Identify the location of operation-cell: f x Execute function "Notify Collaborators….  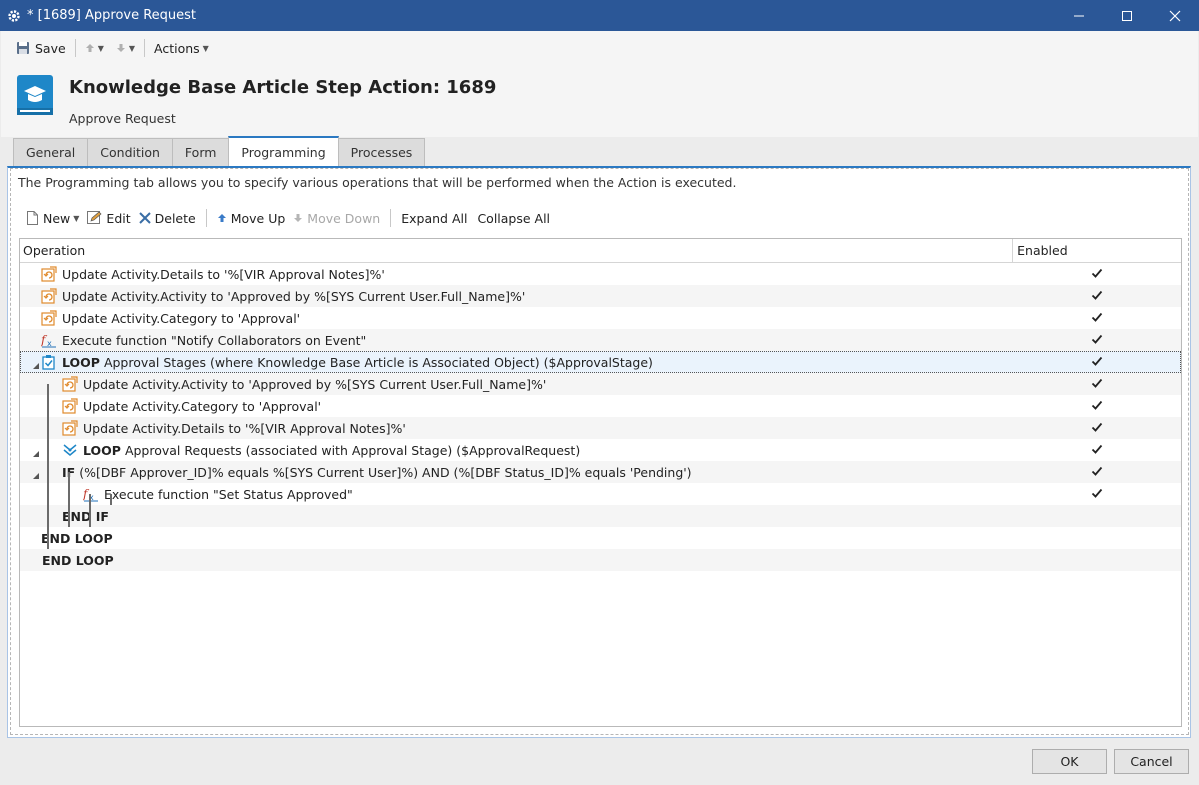
(203, 340).